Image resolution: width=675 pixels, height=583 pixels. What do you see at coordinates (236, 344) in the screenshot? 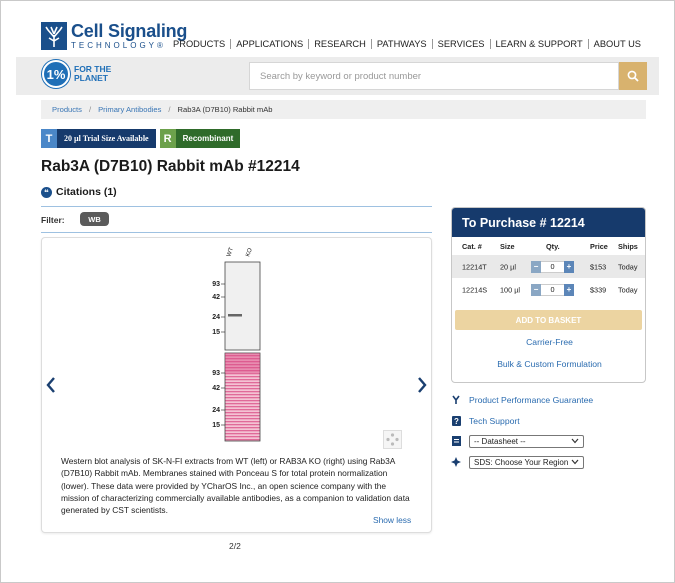
I see `western-blot-image: WT KO 93 42 24 15 93 42 24 15` at bounding box center [236, 344].